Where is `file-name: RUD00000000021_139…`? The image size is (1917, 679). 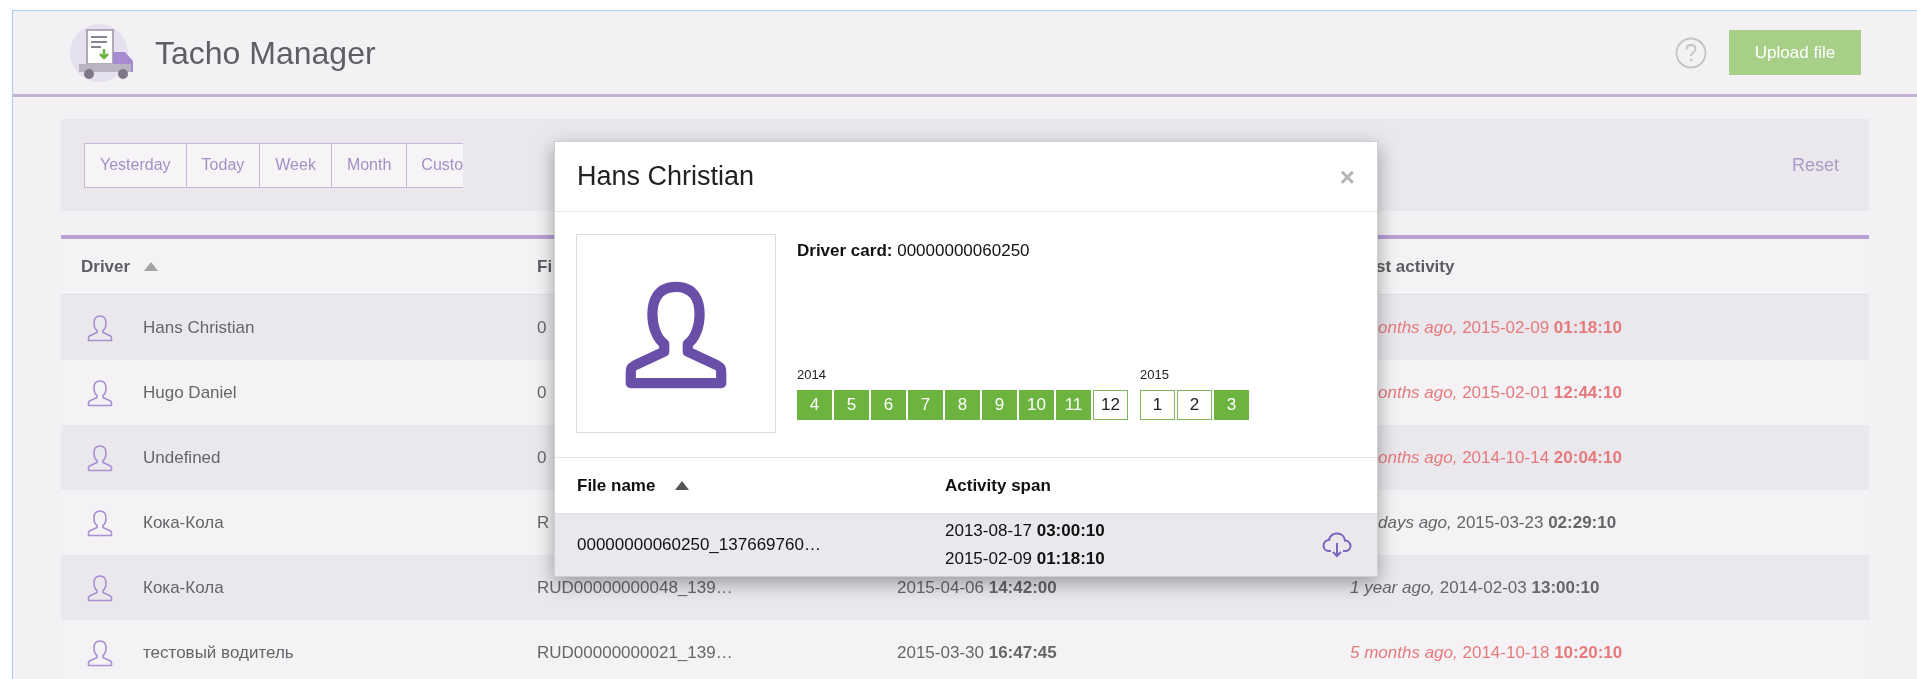 file-name: RUD00000000021_139… is located at coordinates (635, 652).